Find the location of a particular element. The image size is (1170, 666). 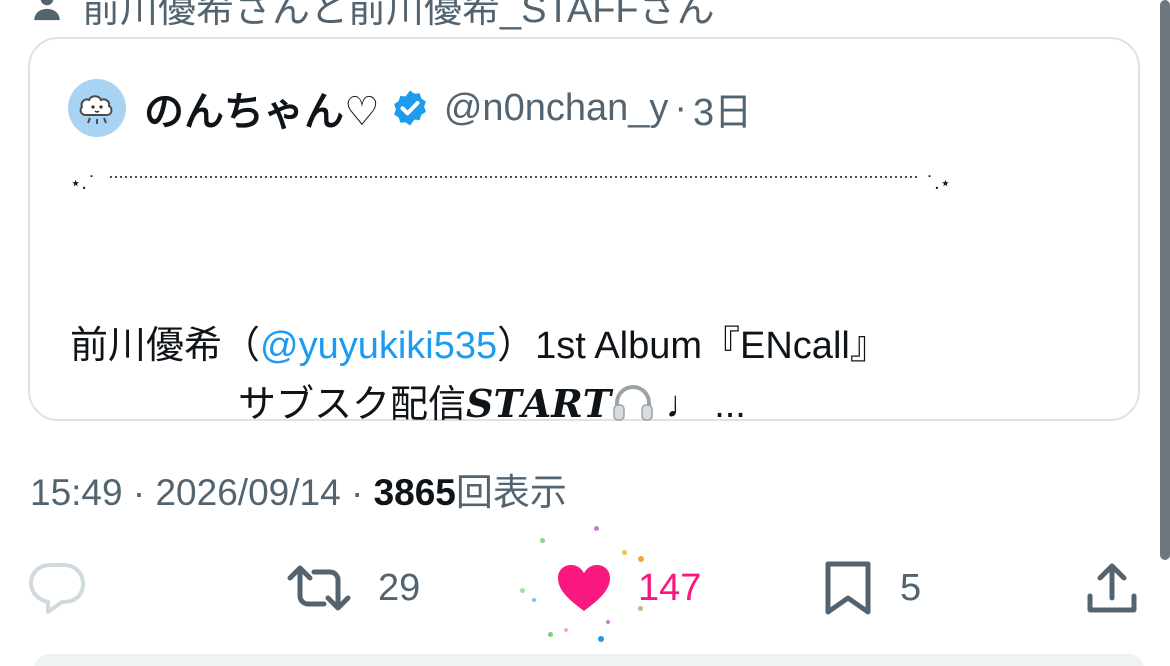

quote-header: のんちゃん♡ @n0nchan_y · 3日 is located at coordinates (410, 108).